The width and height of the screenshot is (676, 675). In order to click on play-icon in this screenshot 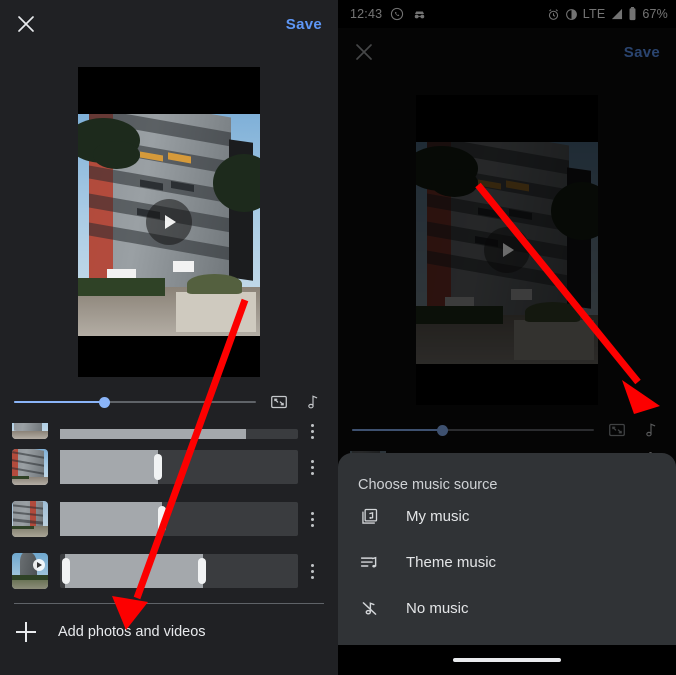, I will do `click(169, 222)`.